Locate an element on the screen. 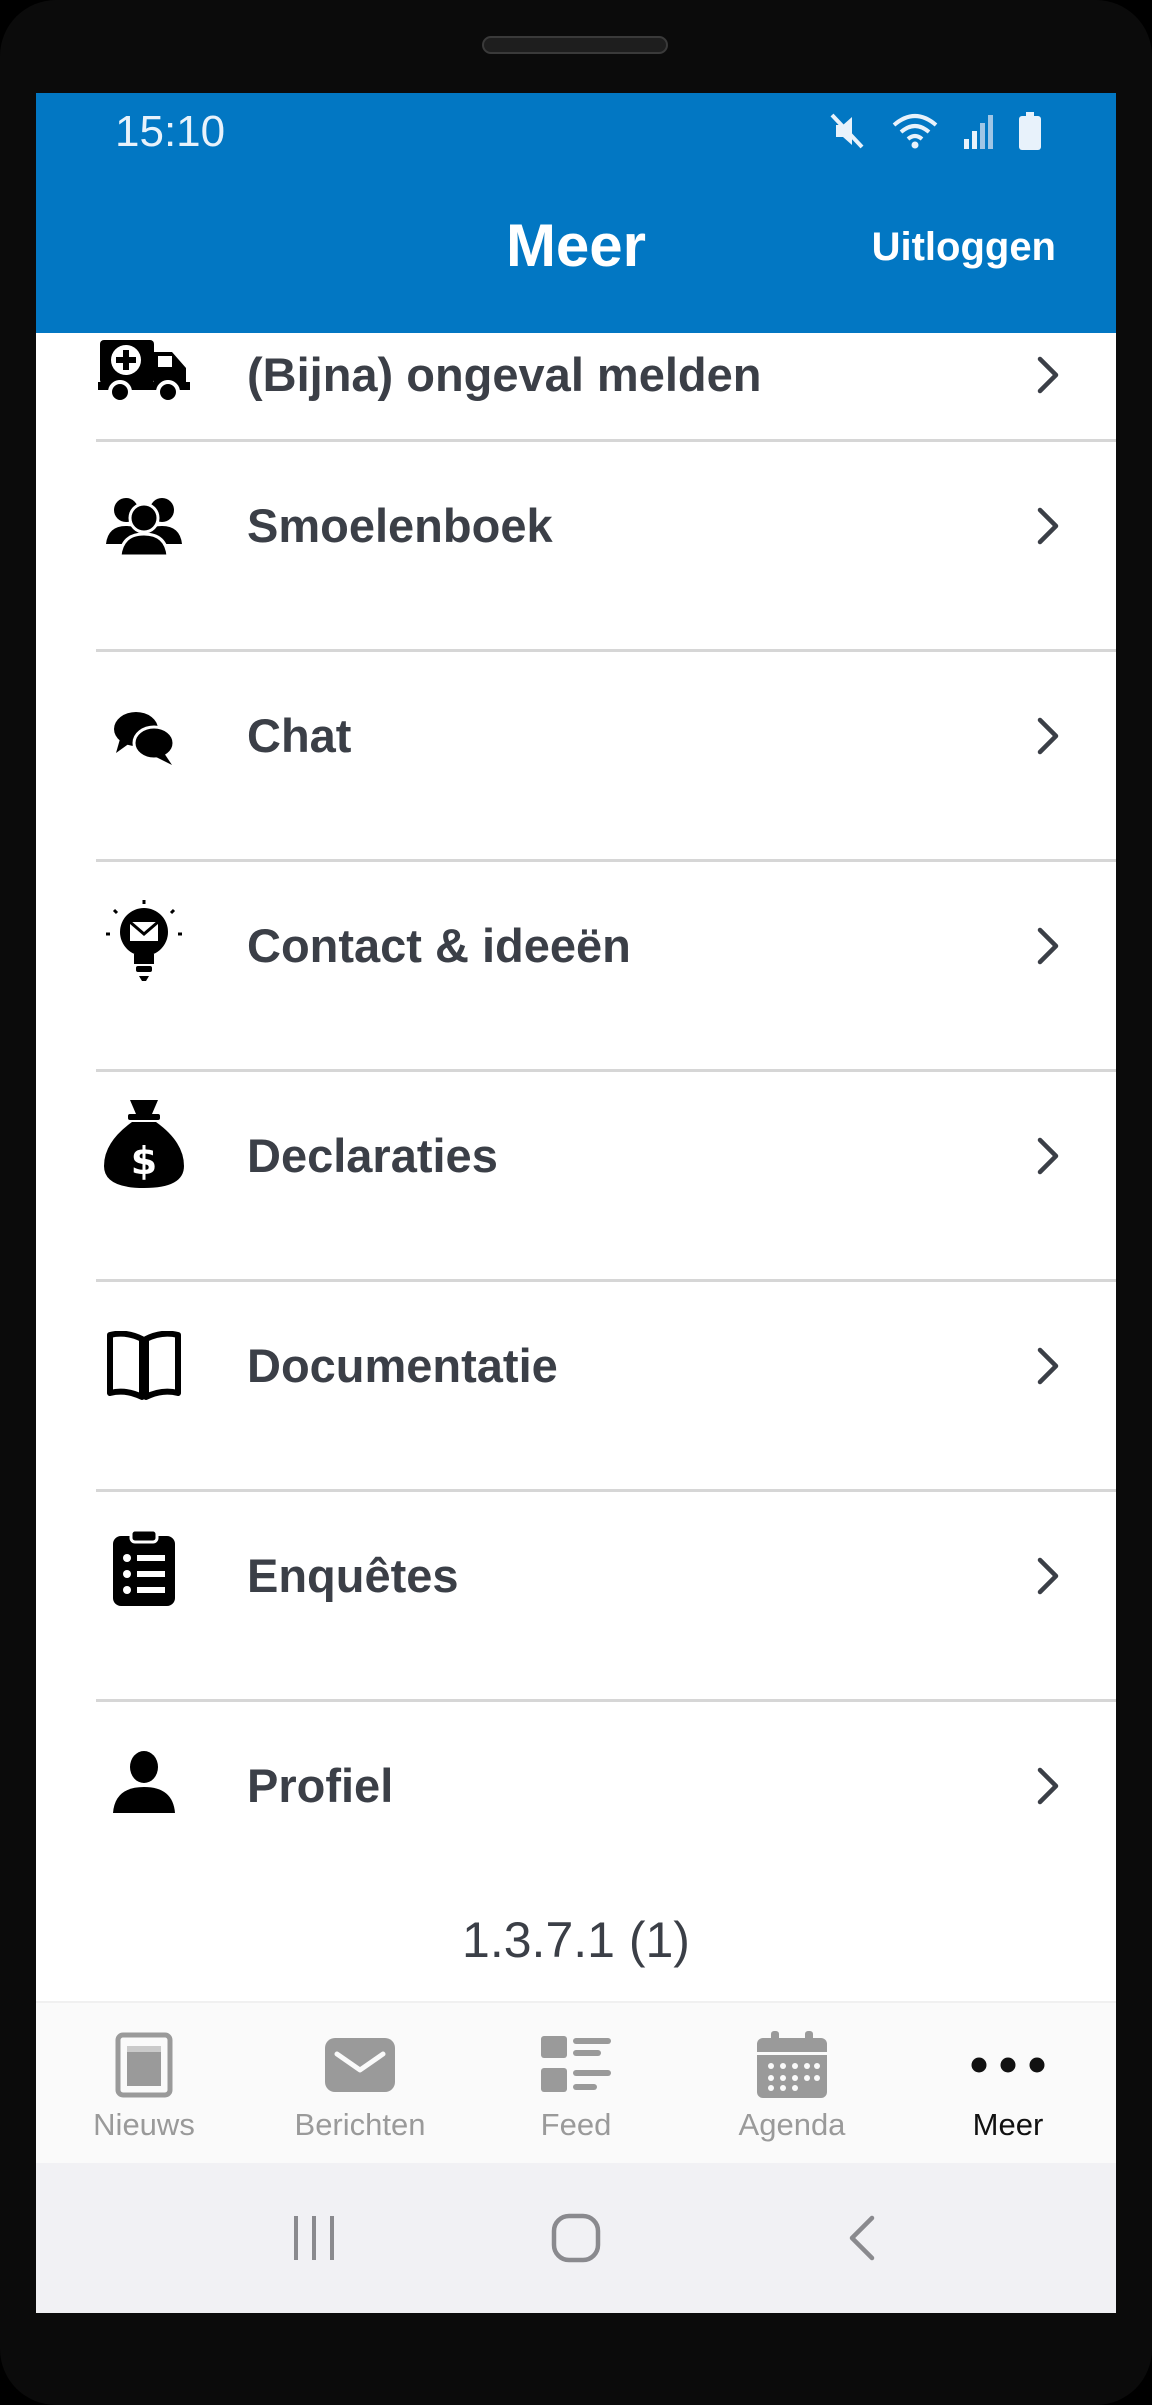 The width and height of the screenshot is (1152, 2405). clipboard-list-icon is located at coordinates (144, 1568).